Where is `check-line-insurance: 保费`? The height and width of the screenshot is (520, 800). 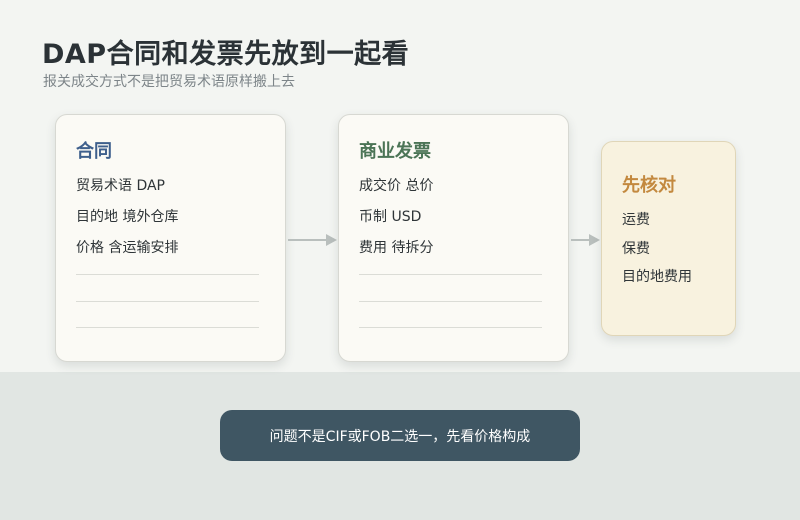
check-line-insurance: 保费 is located at coordinates (636, 249).